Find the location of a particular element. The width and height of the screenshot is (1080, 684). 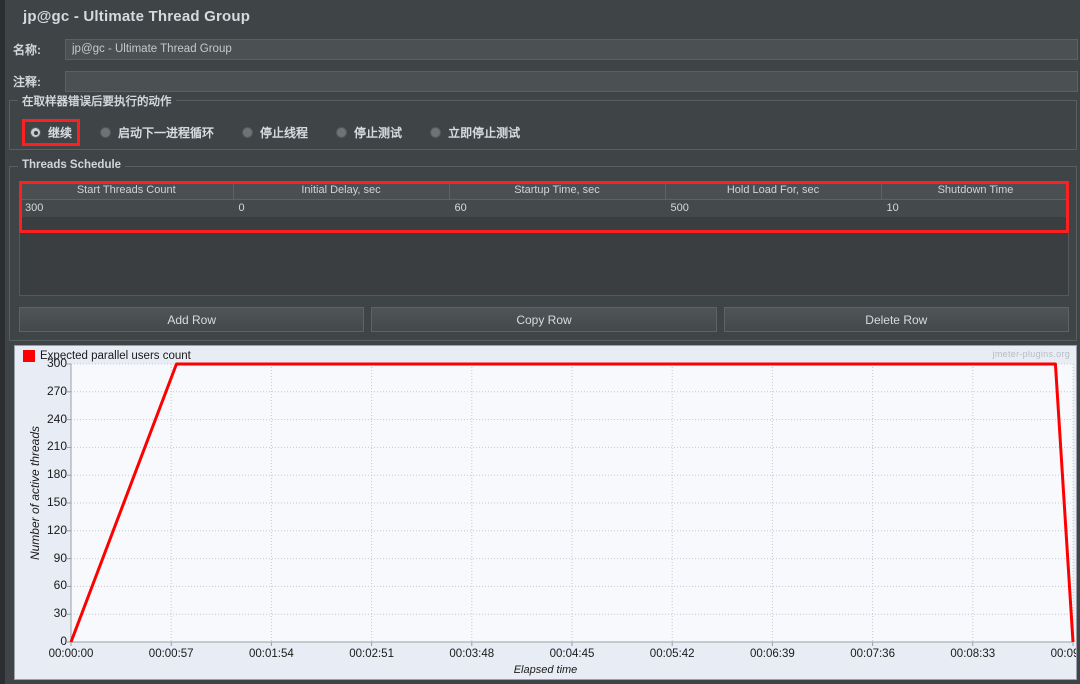

error-action-radio-group: 继续 启动下一进程循环 停止线程 停止测试 立即停止测试 is located at coordinates (281, 132).